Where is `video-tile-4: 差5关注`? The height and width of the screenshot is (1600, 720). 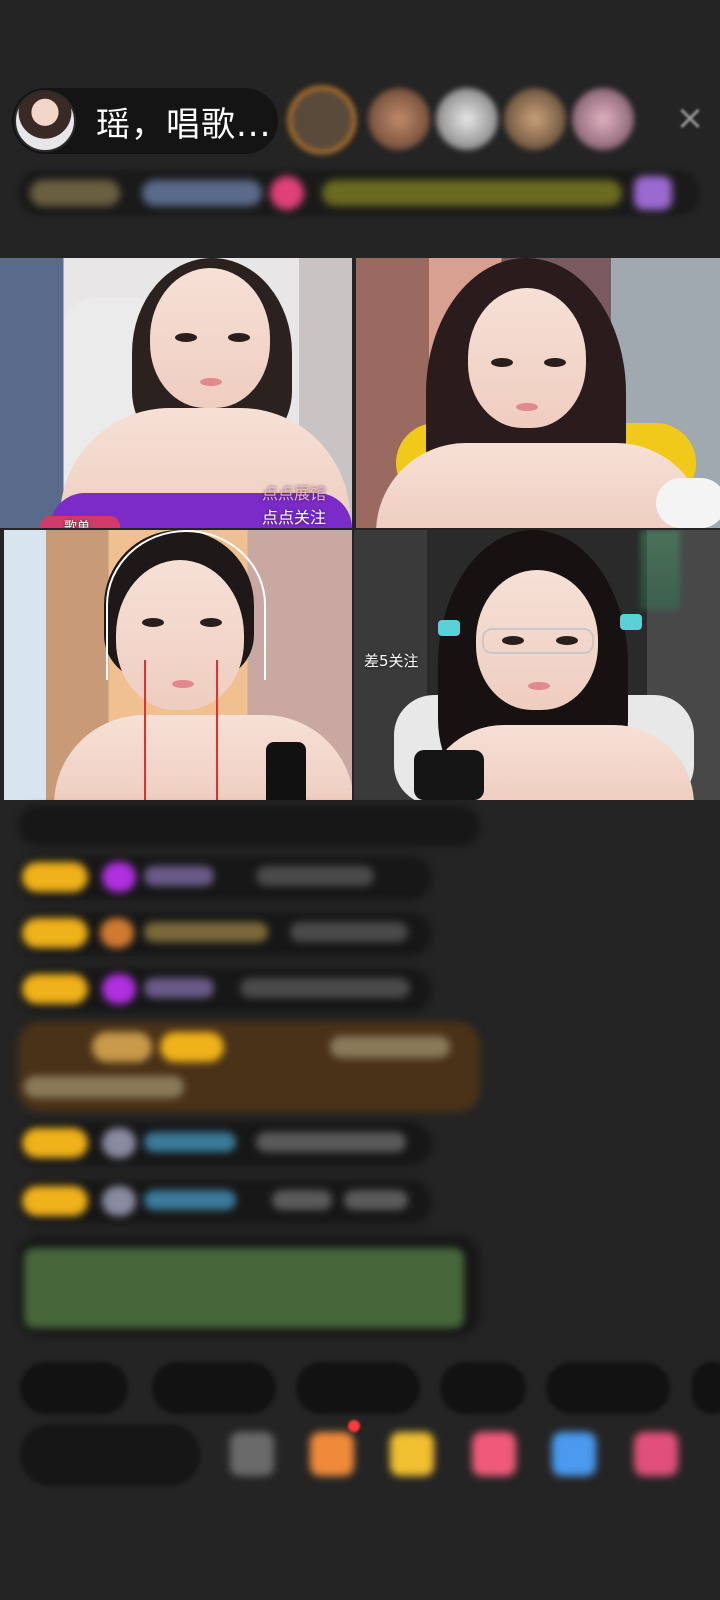 video-tile-4: 差5关注 is located at coordinates (537, 665).